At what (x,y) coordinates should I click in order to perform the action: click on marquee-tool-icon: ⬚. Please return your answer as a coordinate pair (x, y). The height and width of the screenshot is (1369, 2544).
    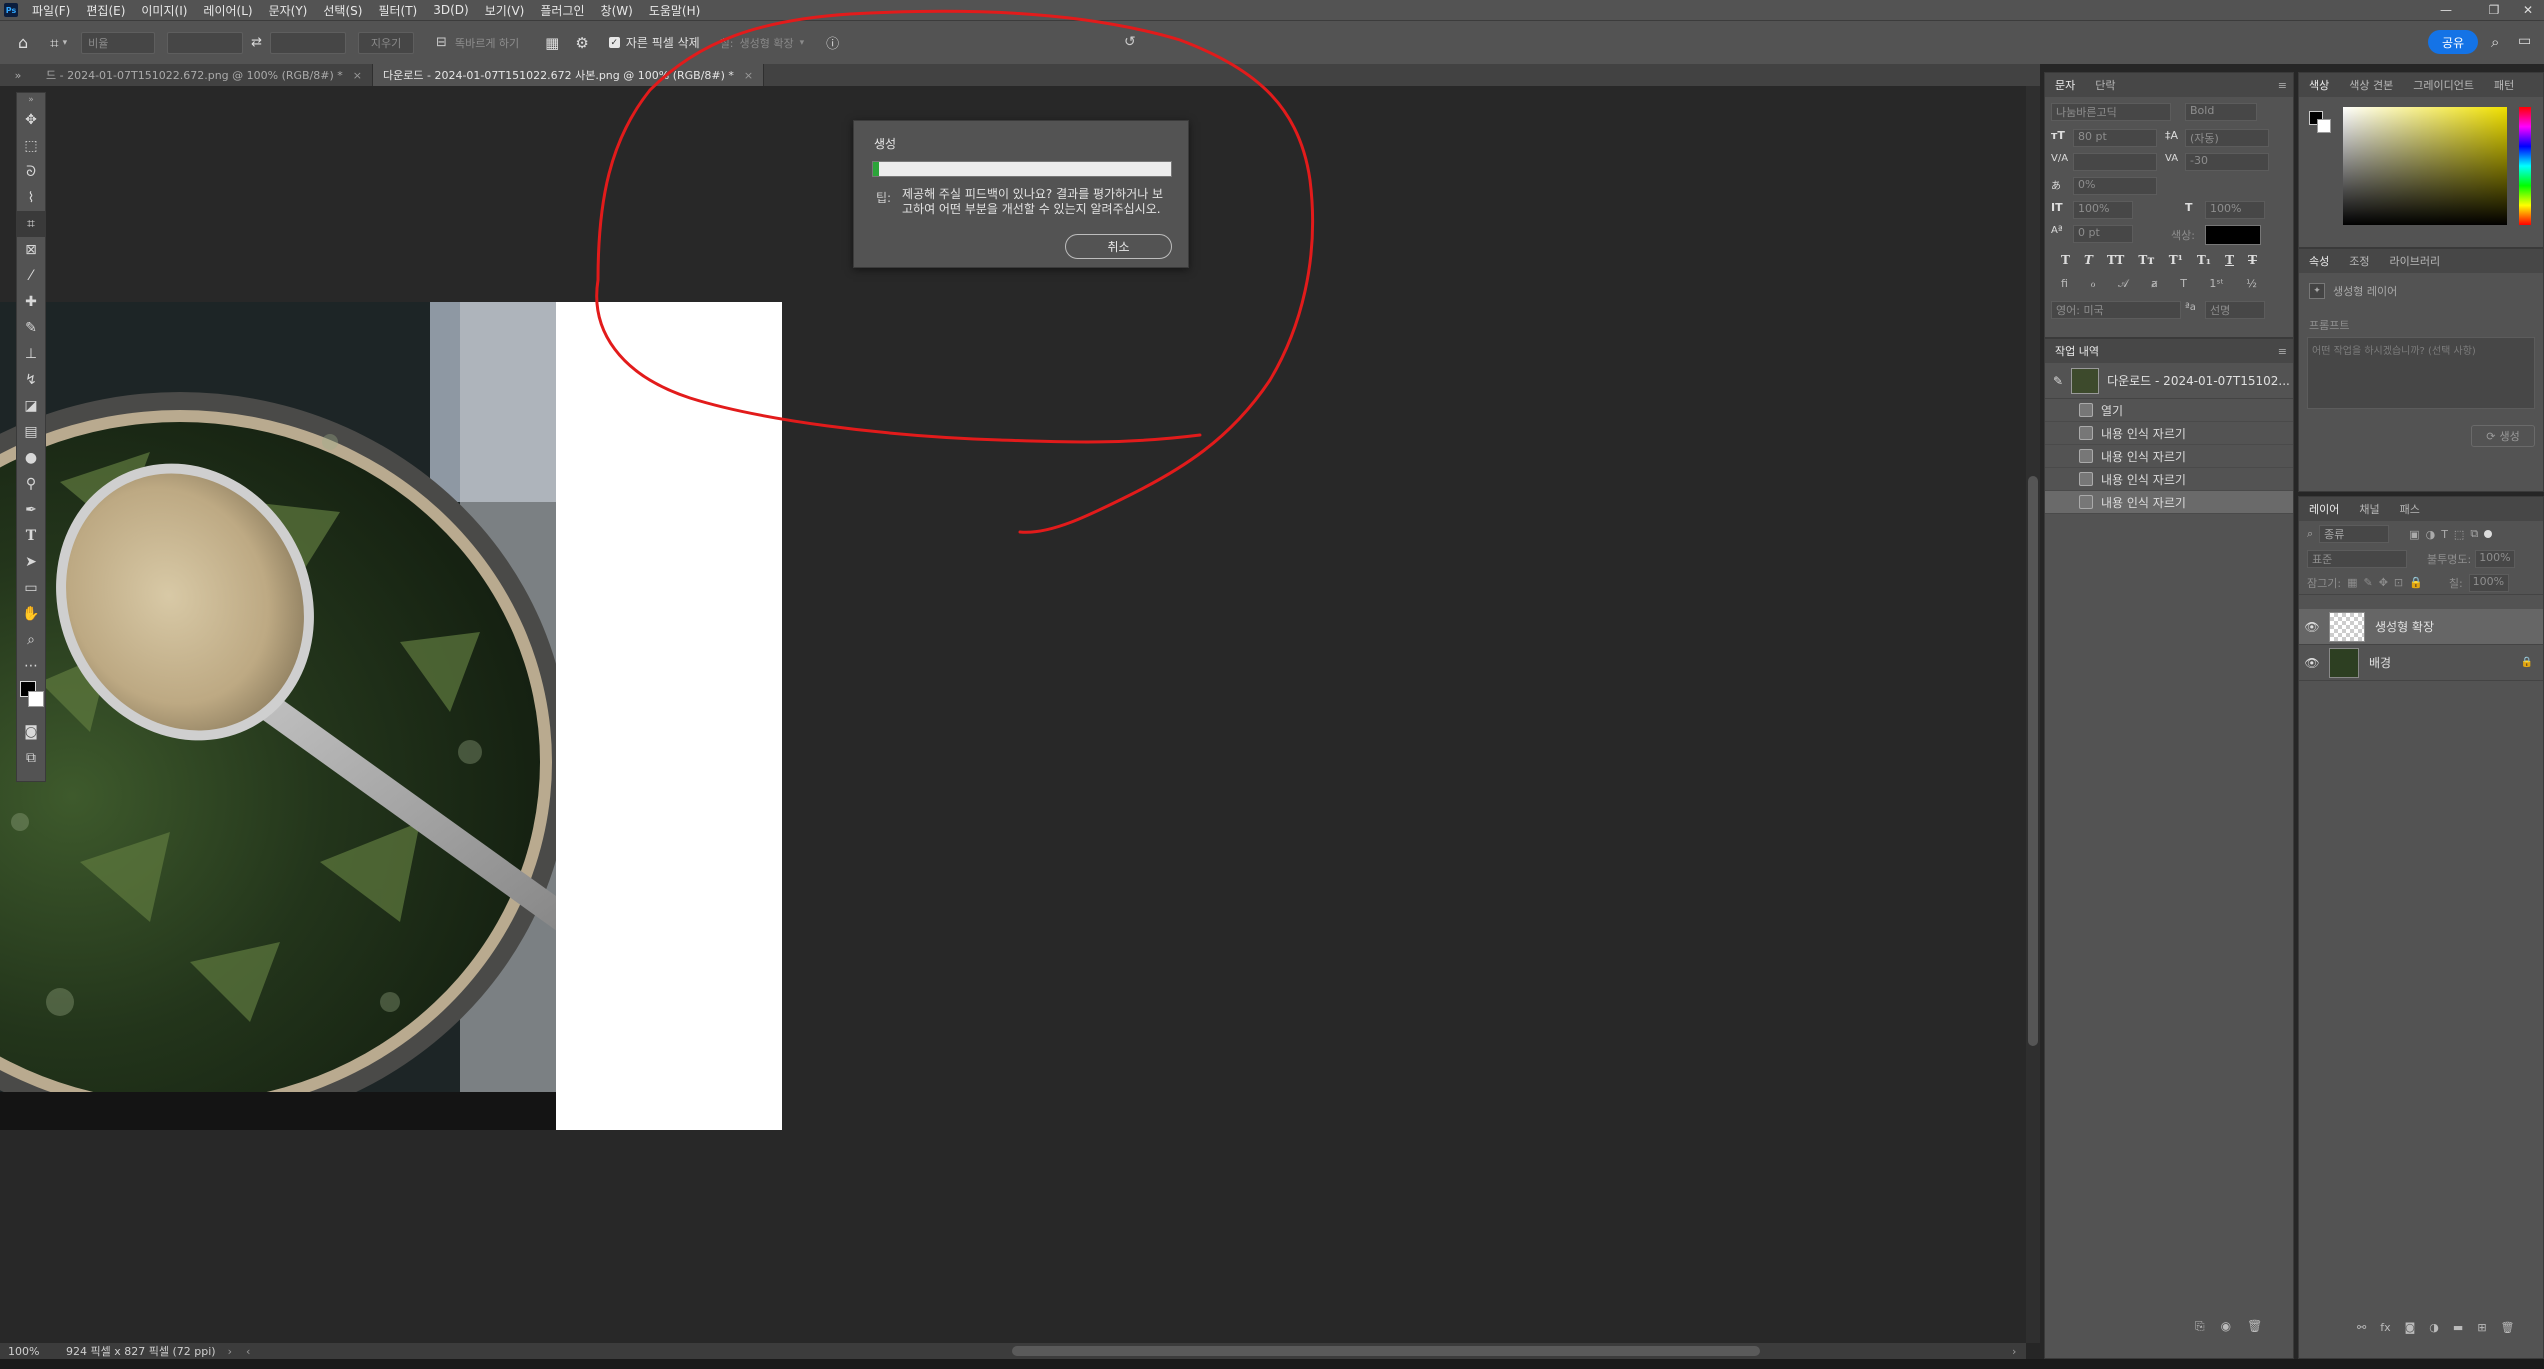
    Looking at the image, I should click on (31, 146).